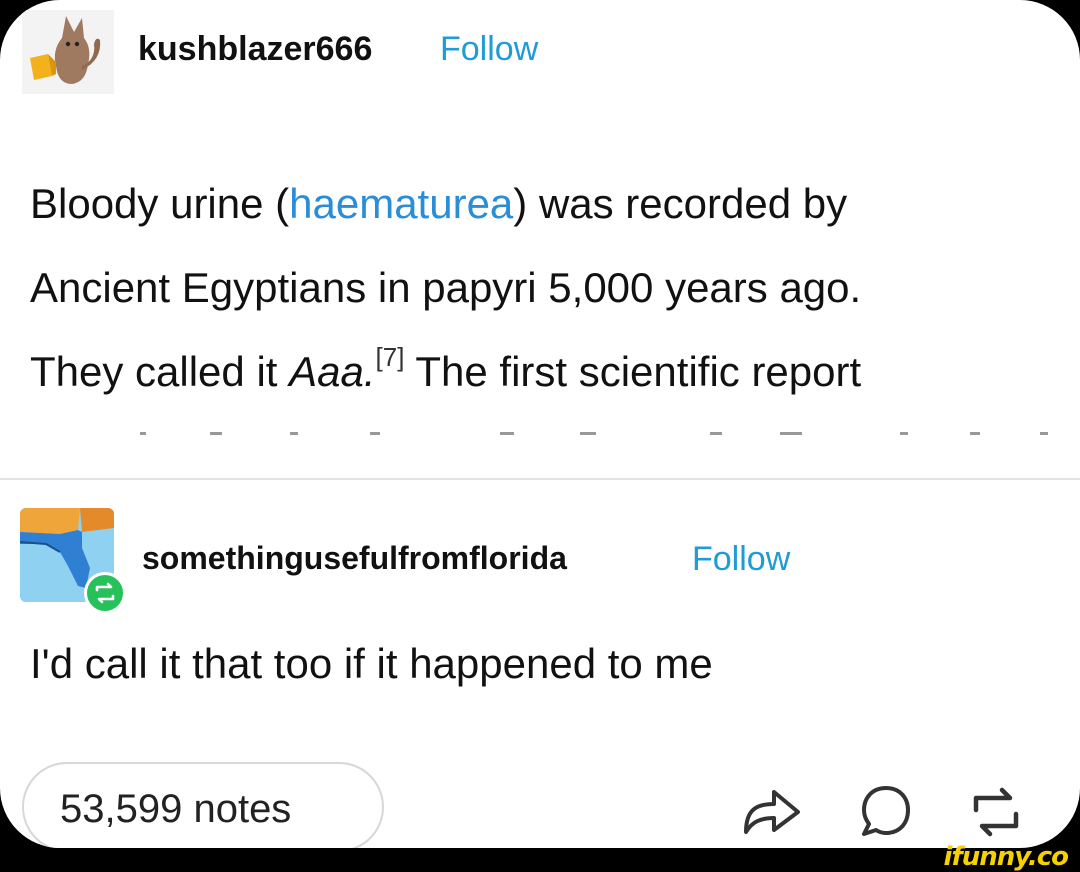  I want to click on notes-count: 53,599 notes, so click(176, 809).